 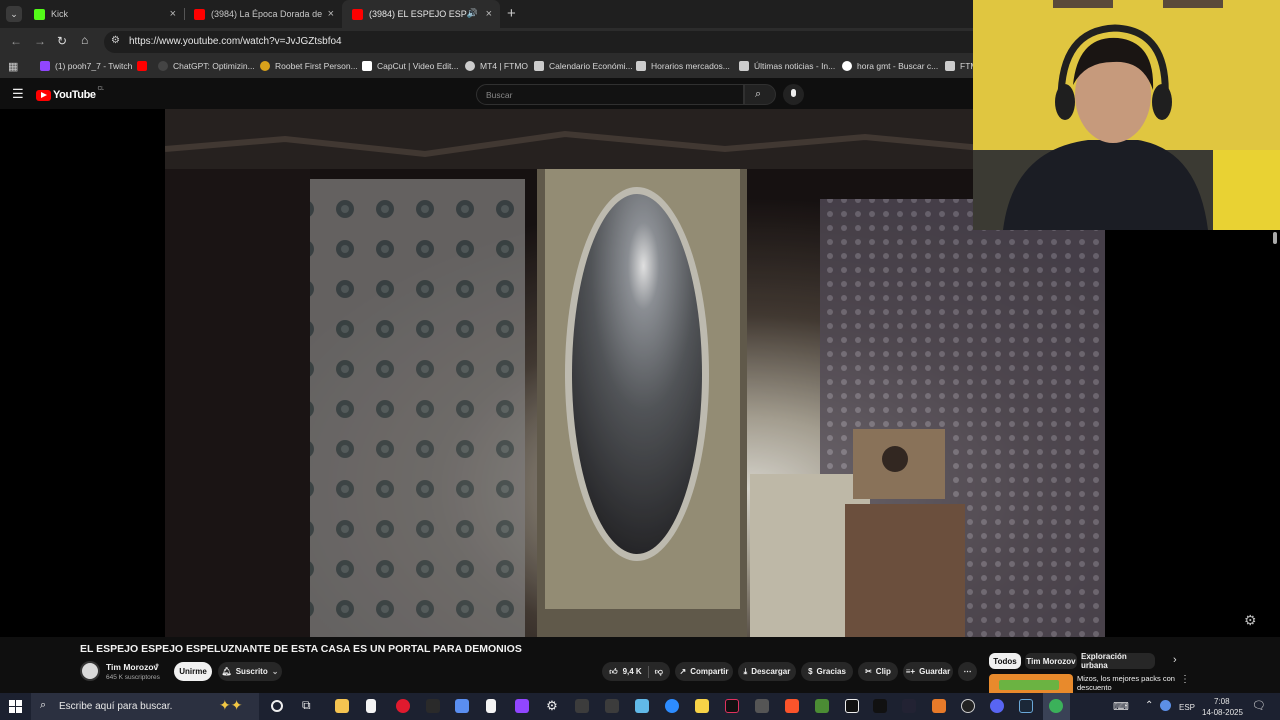 I want to click on more-vertical-icon: ⋮, so click(x=1185, y=679).